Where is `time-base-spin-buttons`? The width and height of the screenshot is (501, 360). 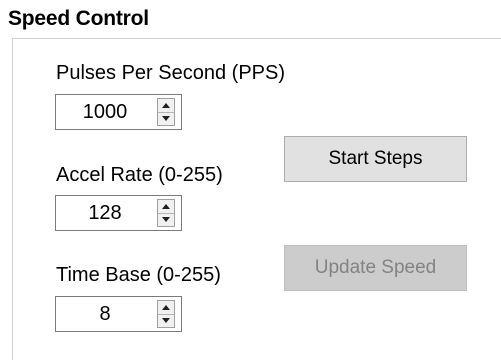 time-base-spin-buttons is located at coordinates (166, 314).